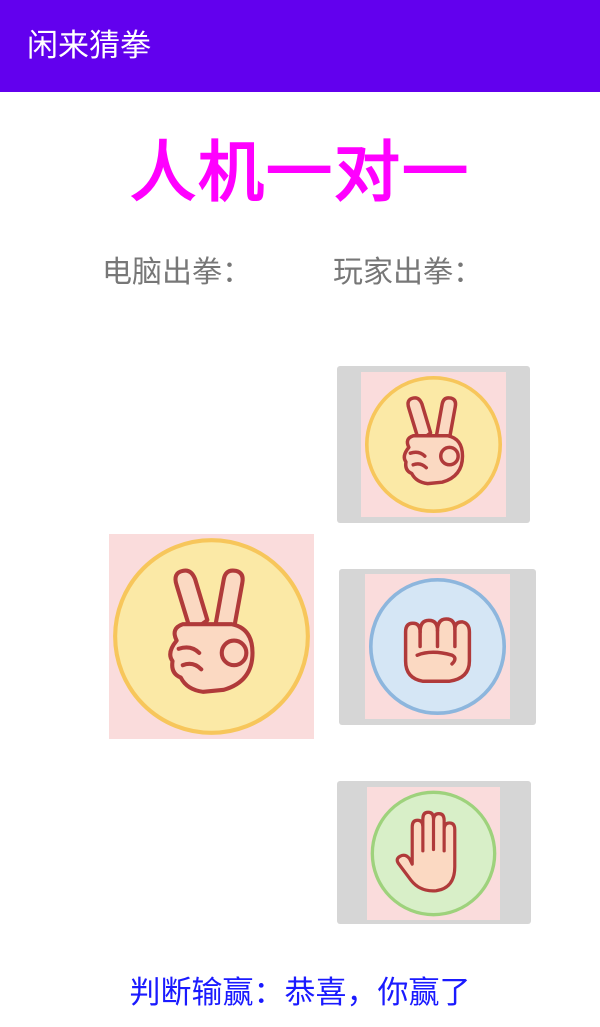  I want to click on rock-icon, so click(437, 646).